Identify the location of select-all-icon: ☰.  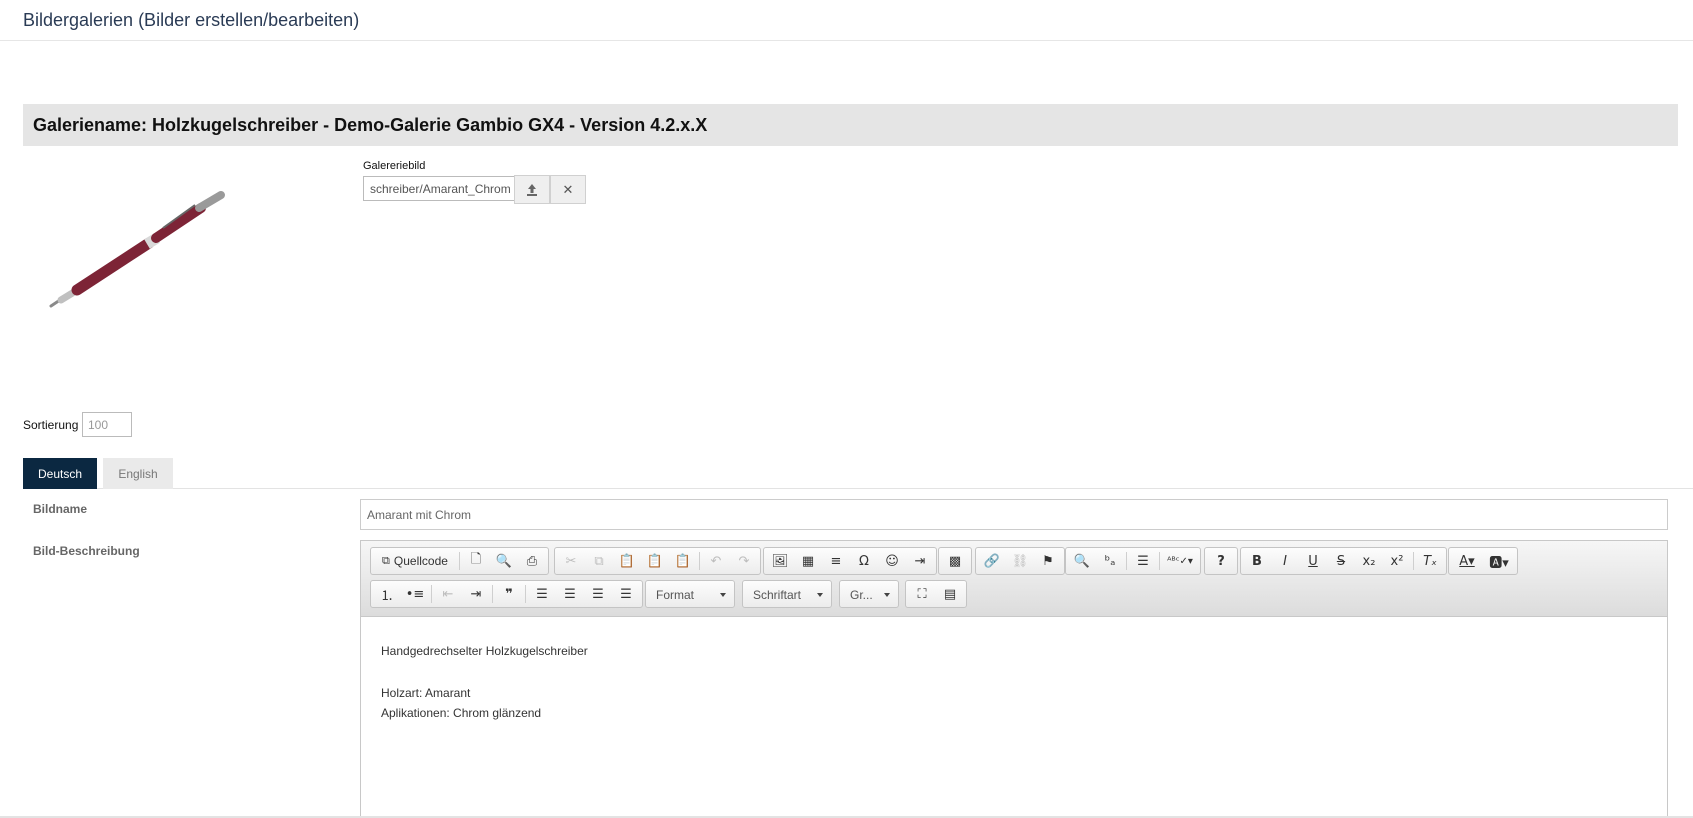
(1143, 561).